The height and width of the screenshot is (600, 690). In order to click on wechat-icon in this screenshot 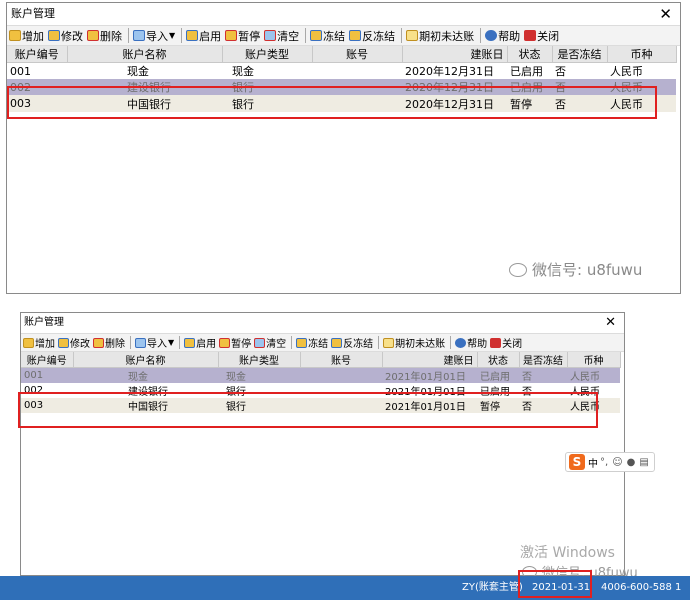, I will do `click(518, 269)`.